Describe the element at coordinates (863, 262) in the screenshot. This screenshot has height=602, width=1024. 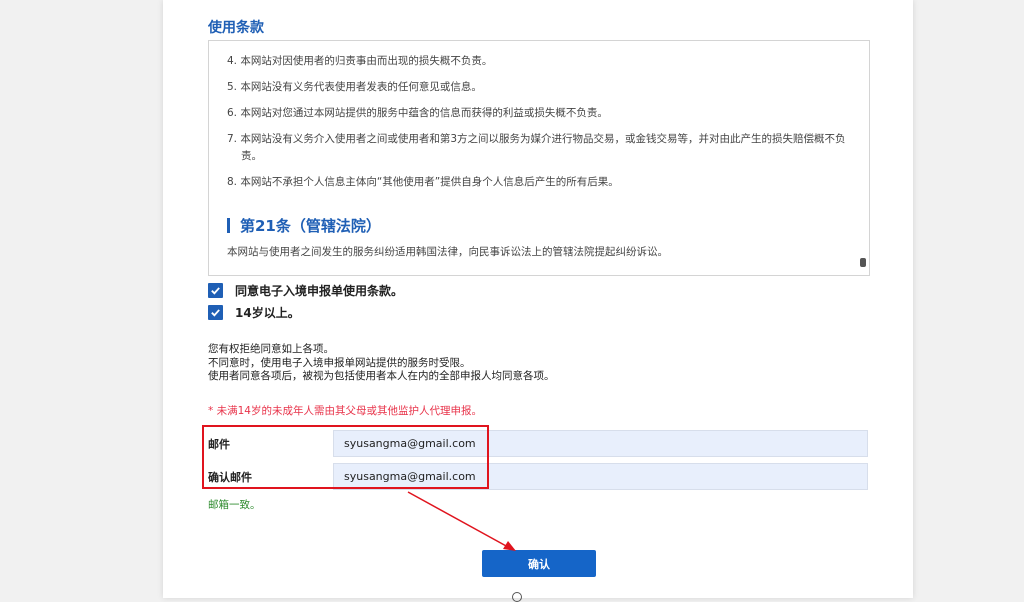
I see `scrollbar-thumb` at that location.